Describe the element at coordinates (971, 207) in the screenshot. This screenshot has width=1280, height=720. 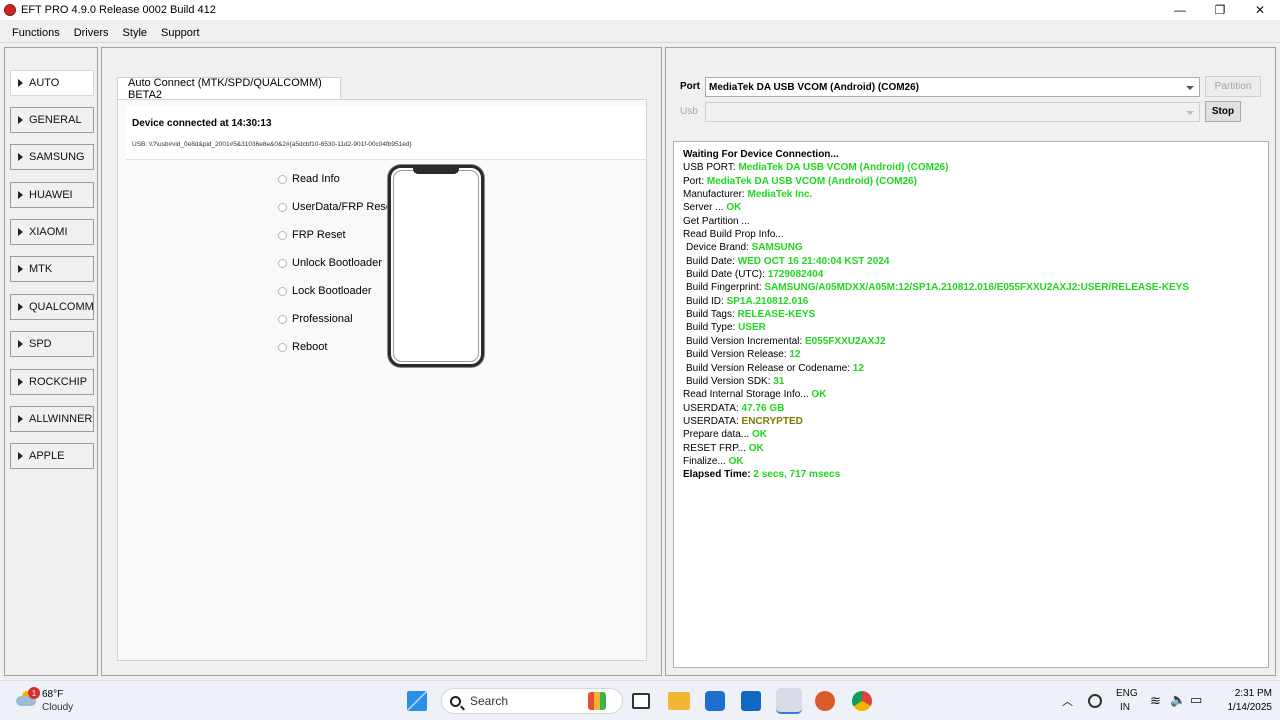
I see `log-line: Server ... OK` at that location.